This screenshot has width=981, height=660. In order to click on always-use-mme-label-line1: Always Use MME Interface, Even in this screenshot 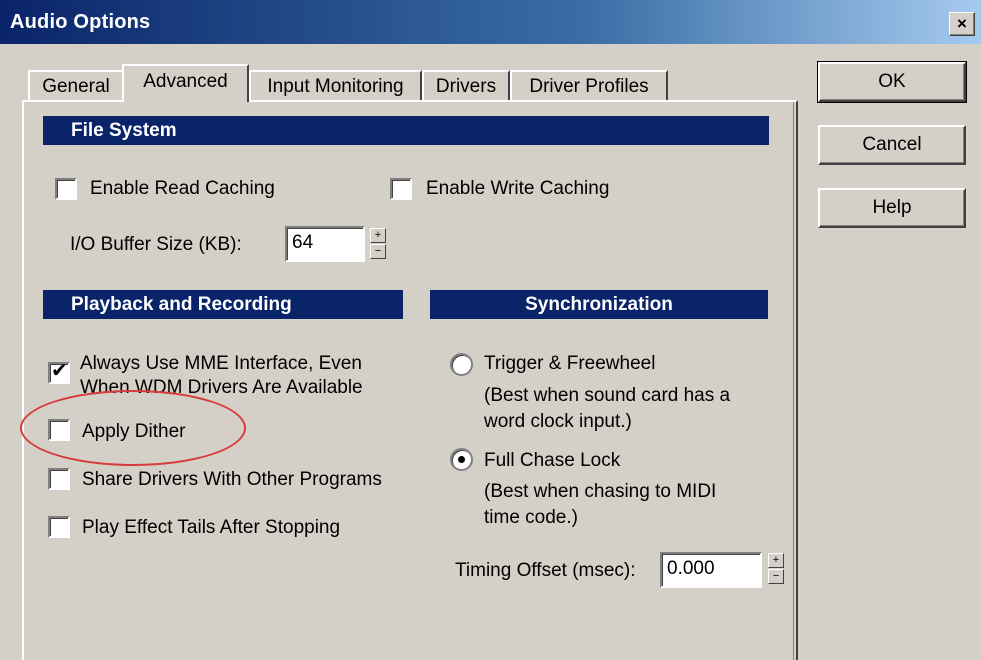, I will do `click(221, 364)`.